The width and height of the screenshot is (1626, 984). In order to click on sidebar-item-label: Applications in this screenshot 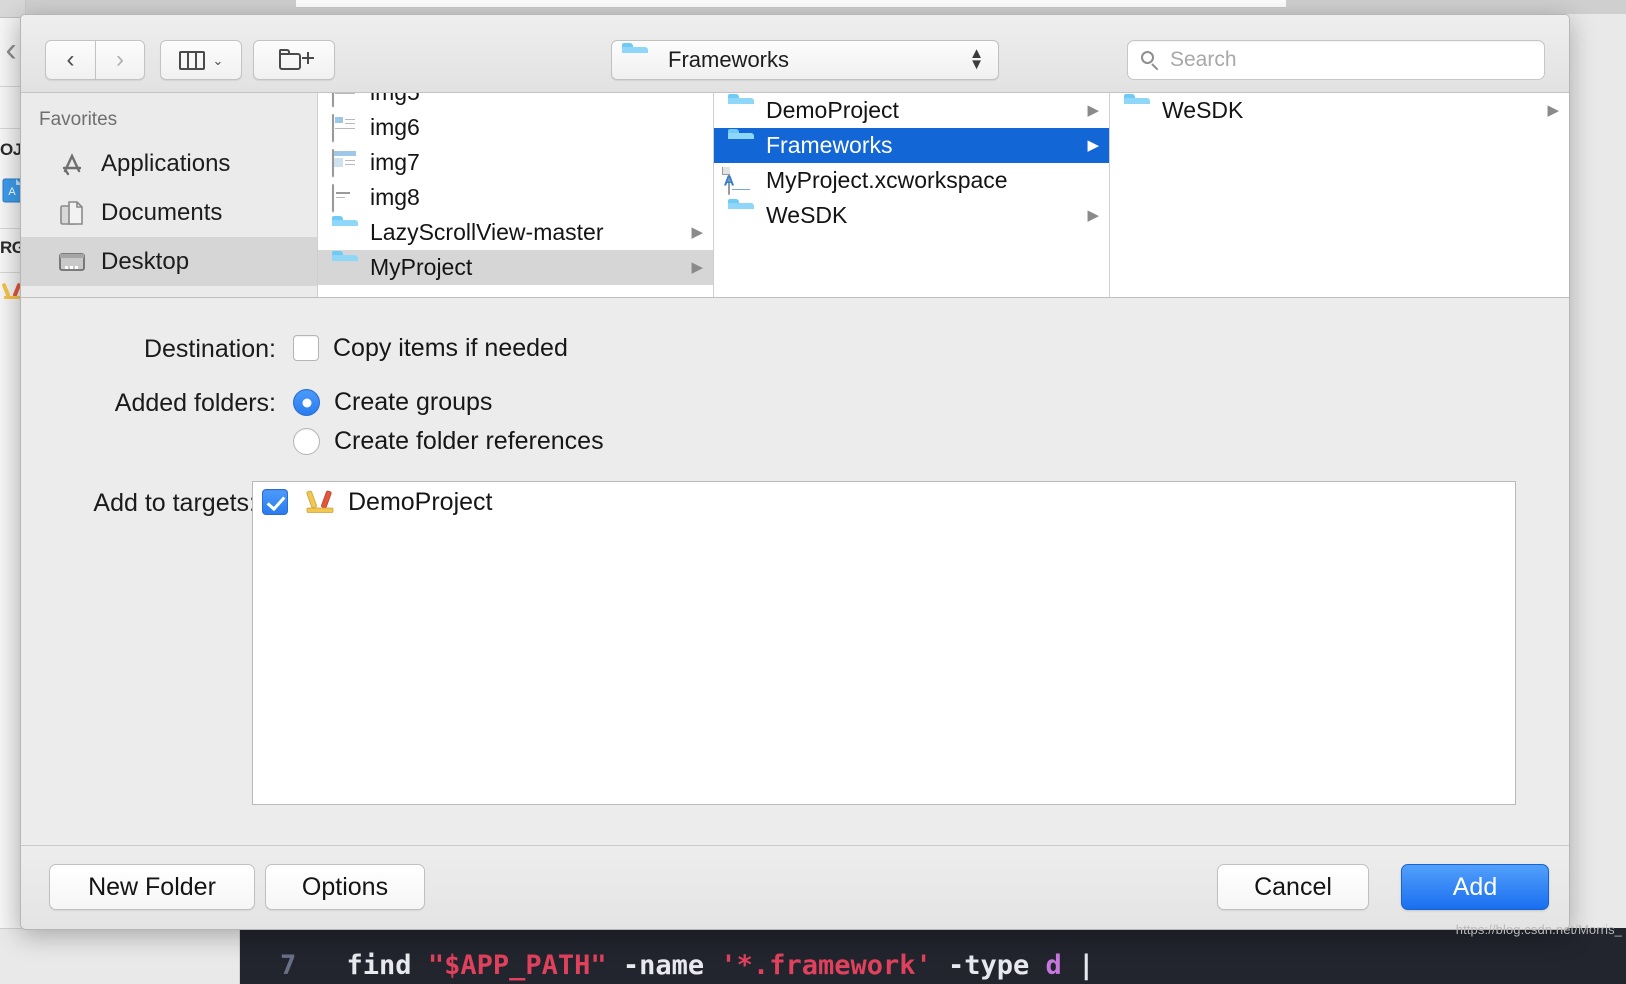, I will do `click(166, 163)`.